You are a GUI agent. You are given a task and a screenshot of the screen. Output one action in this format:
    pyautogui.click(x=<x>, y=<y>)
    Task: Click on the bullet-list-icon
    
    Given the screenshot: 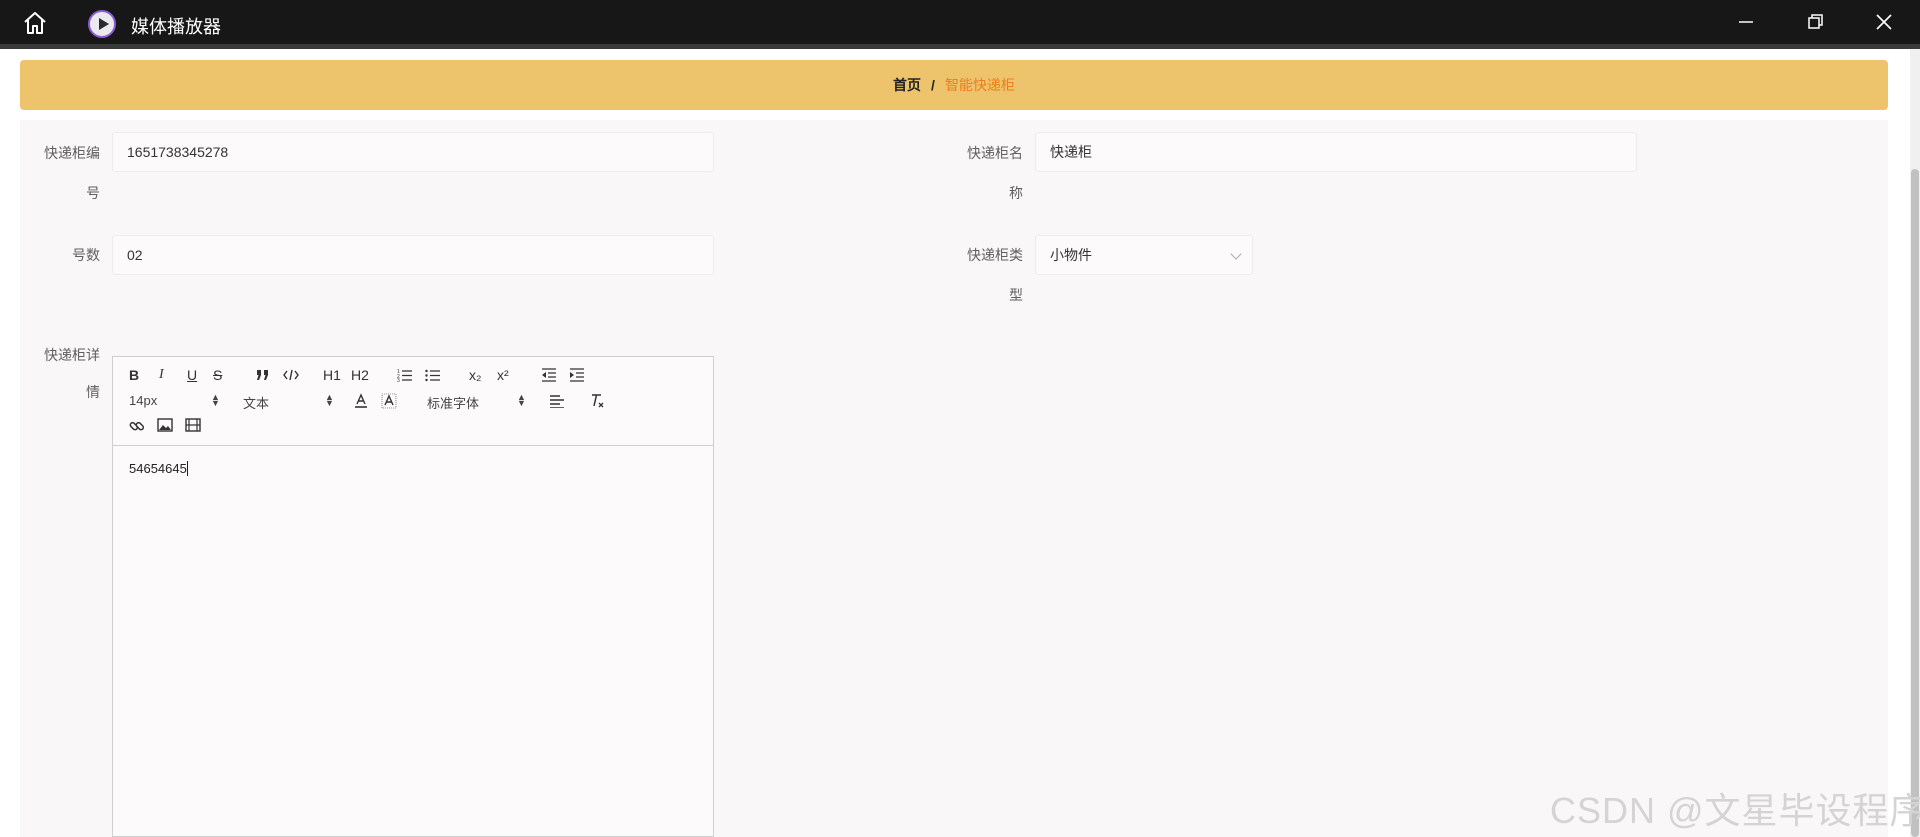 What is the action you would take?
    pyautogui.click(x=433, y=375)
    